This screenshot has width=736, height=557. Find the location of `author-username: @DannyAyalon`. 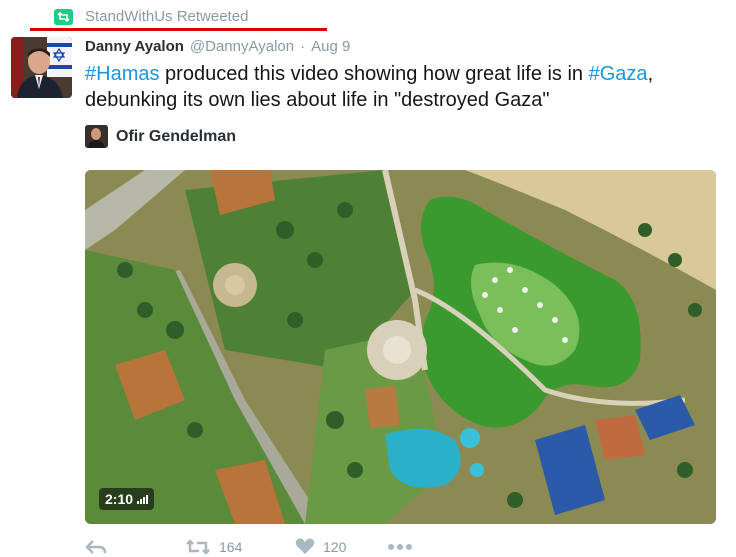

author-username: @DannyAyalon is located at coordinates (242, 46).